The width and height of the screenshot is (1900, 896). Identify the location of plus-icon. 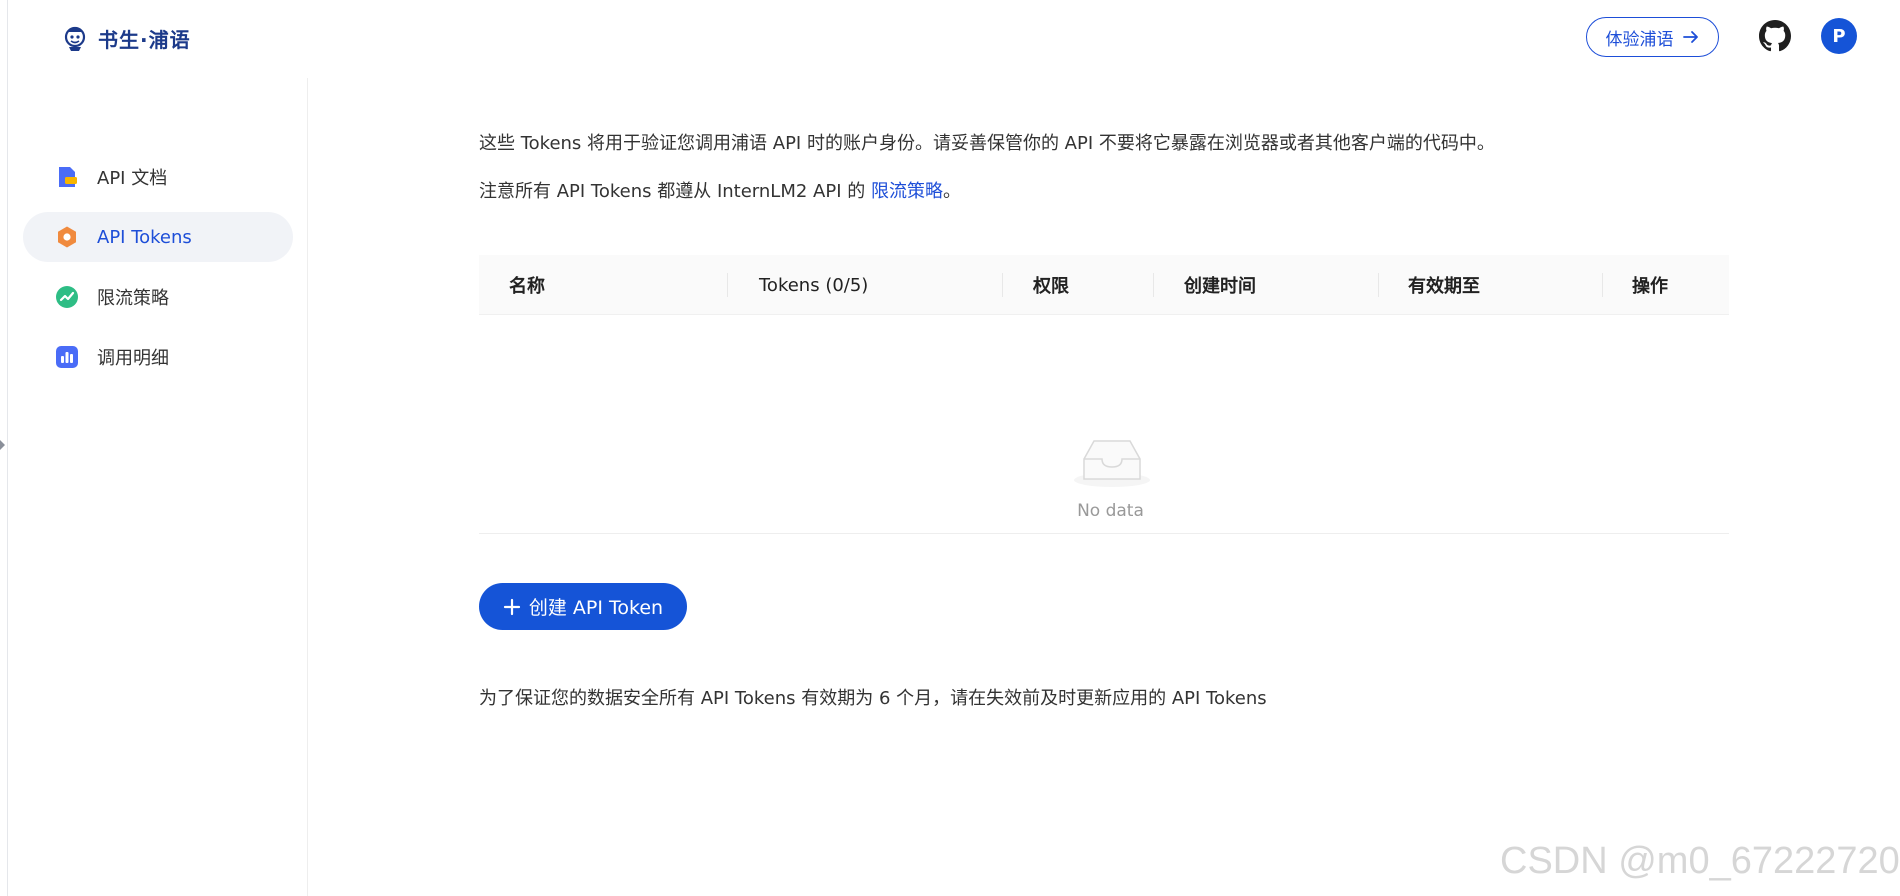
(511, 606).